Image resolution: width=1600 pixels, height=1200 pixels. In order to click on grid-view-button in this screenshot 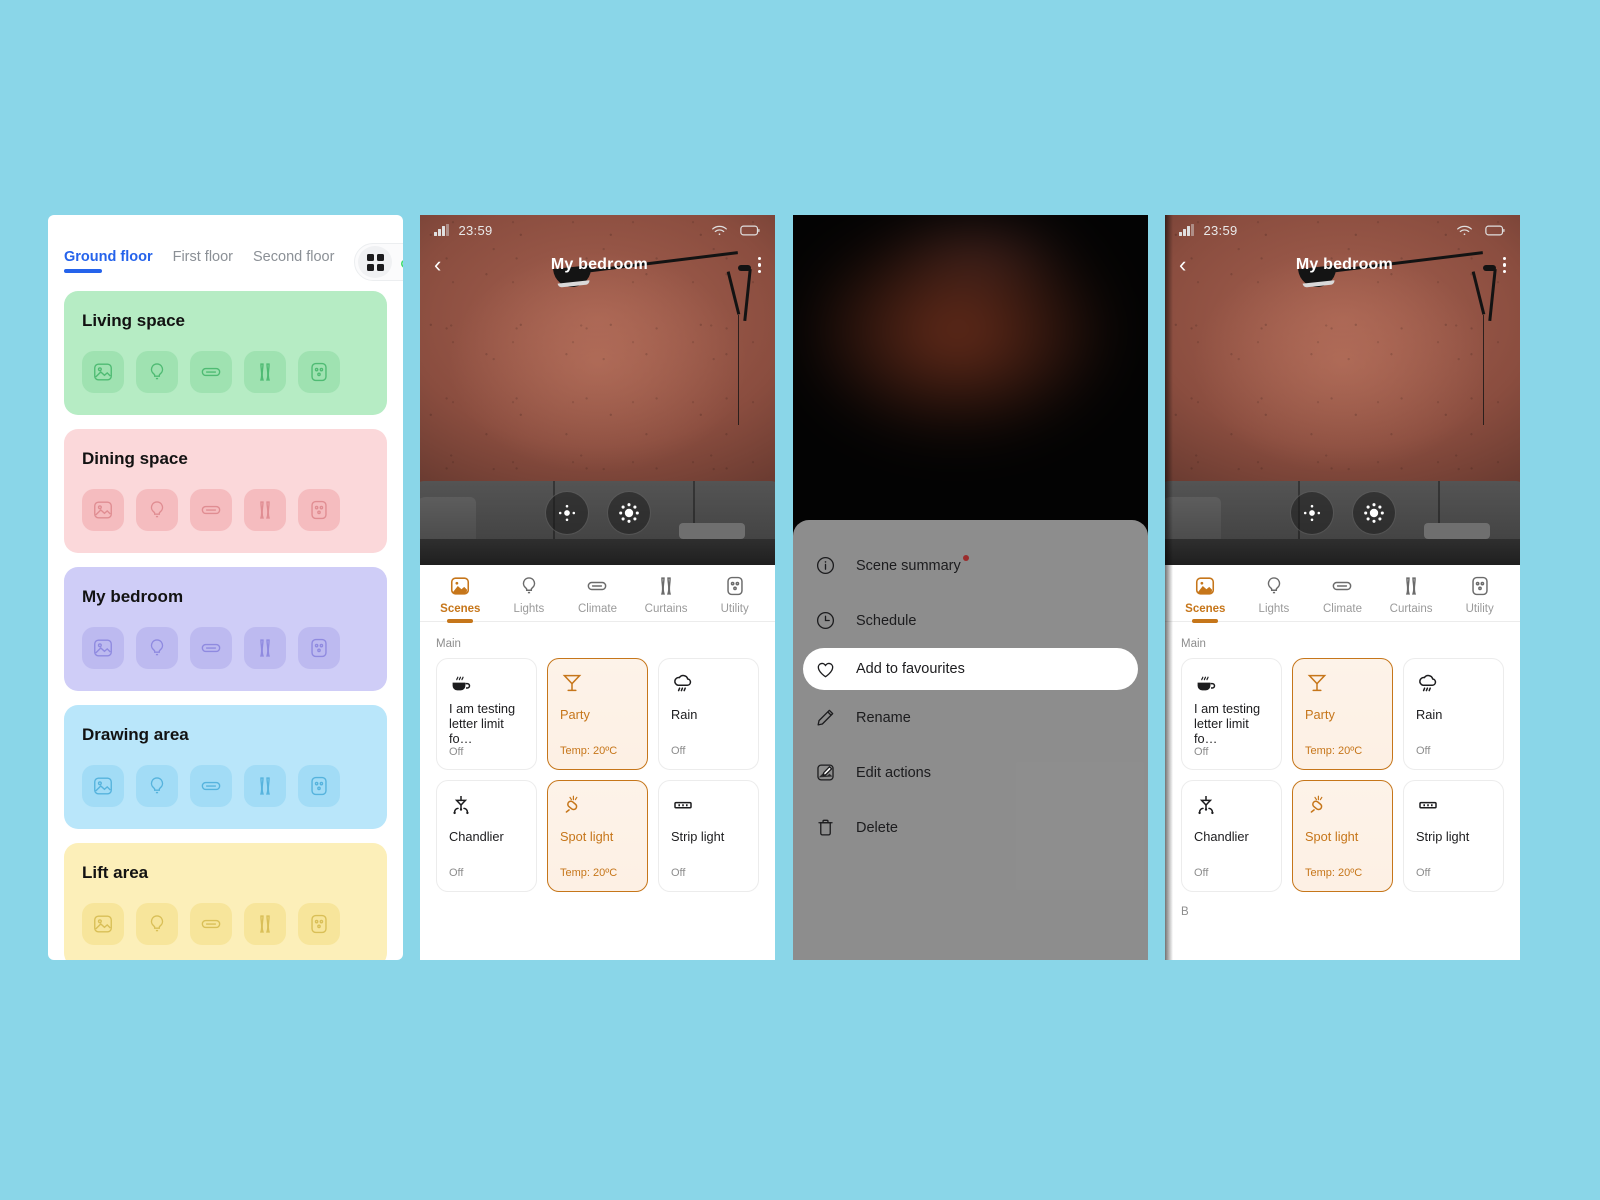, I will do `click(375, 262)`.